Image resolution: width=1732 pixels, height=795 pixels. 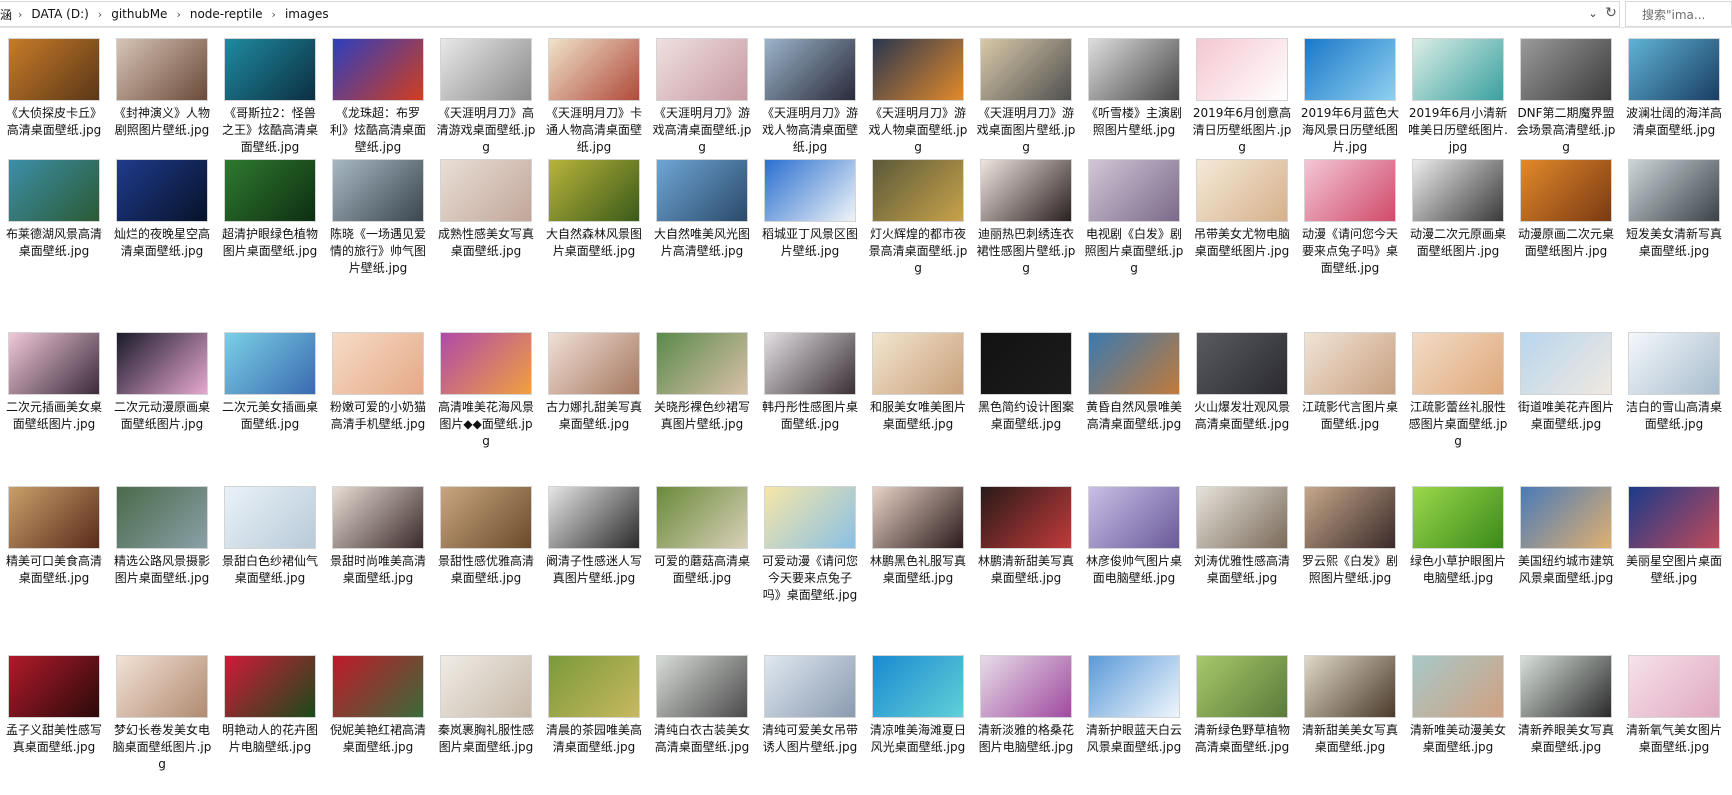 I want to click on file-item: 二次元美女插画桌面壁纸.jpg, so click(x=270, y=409).